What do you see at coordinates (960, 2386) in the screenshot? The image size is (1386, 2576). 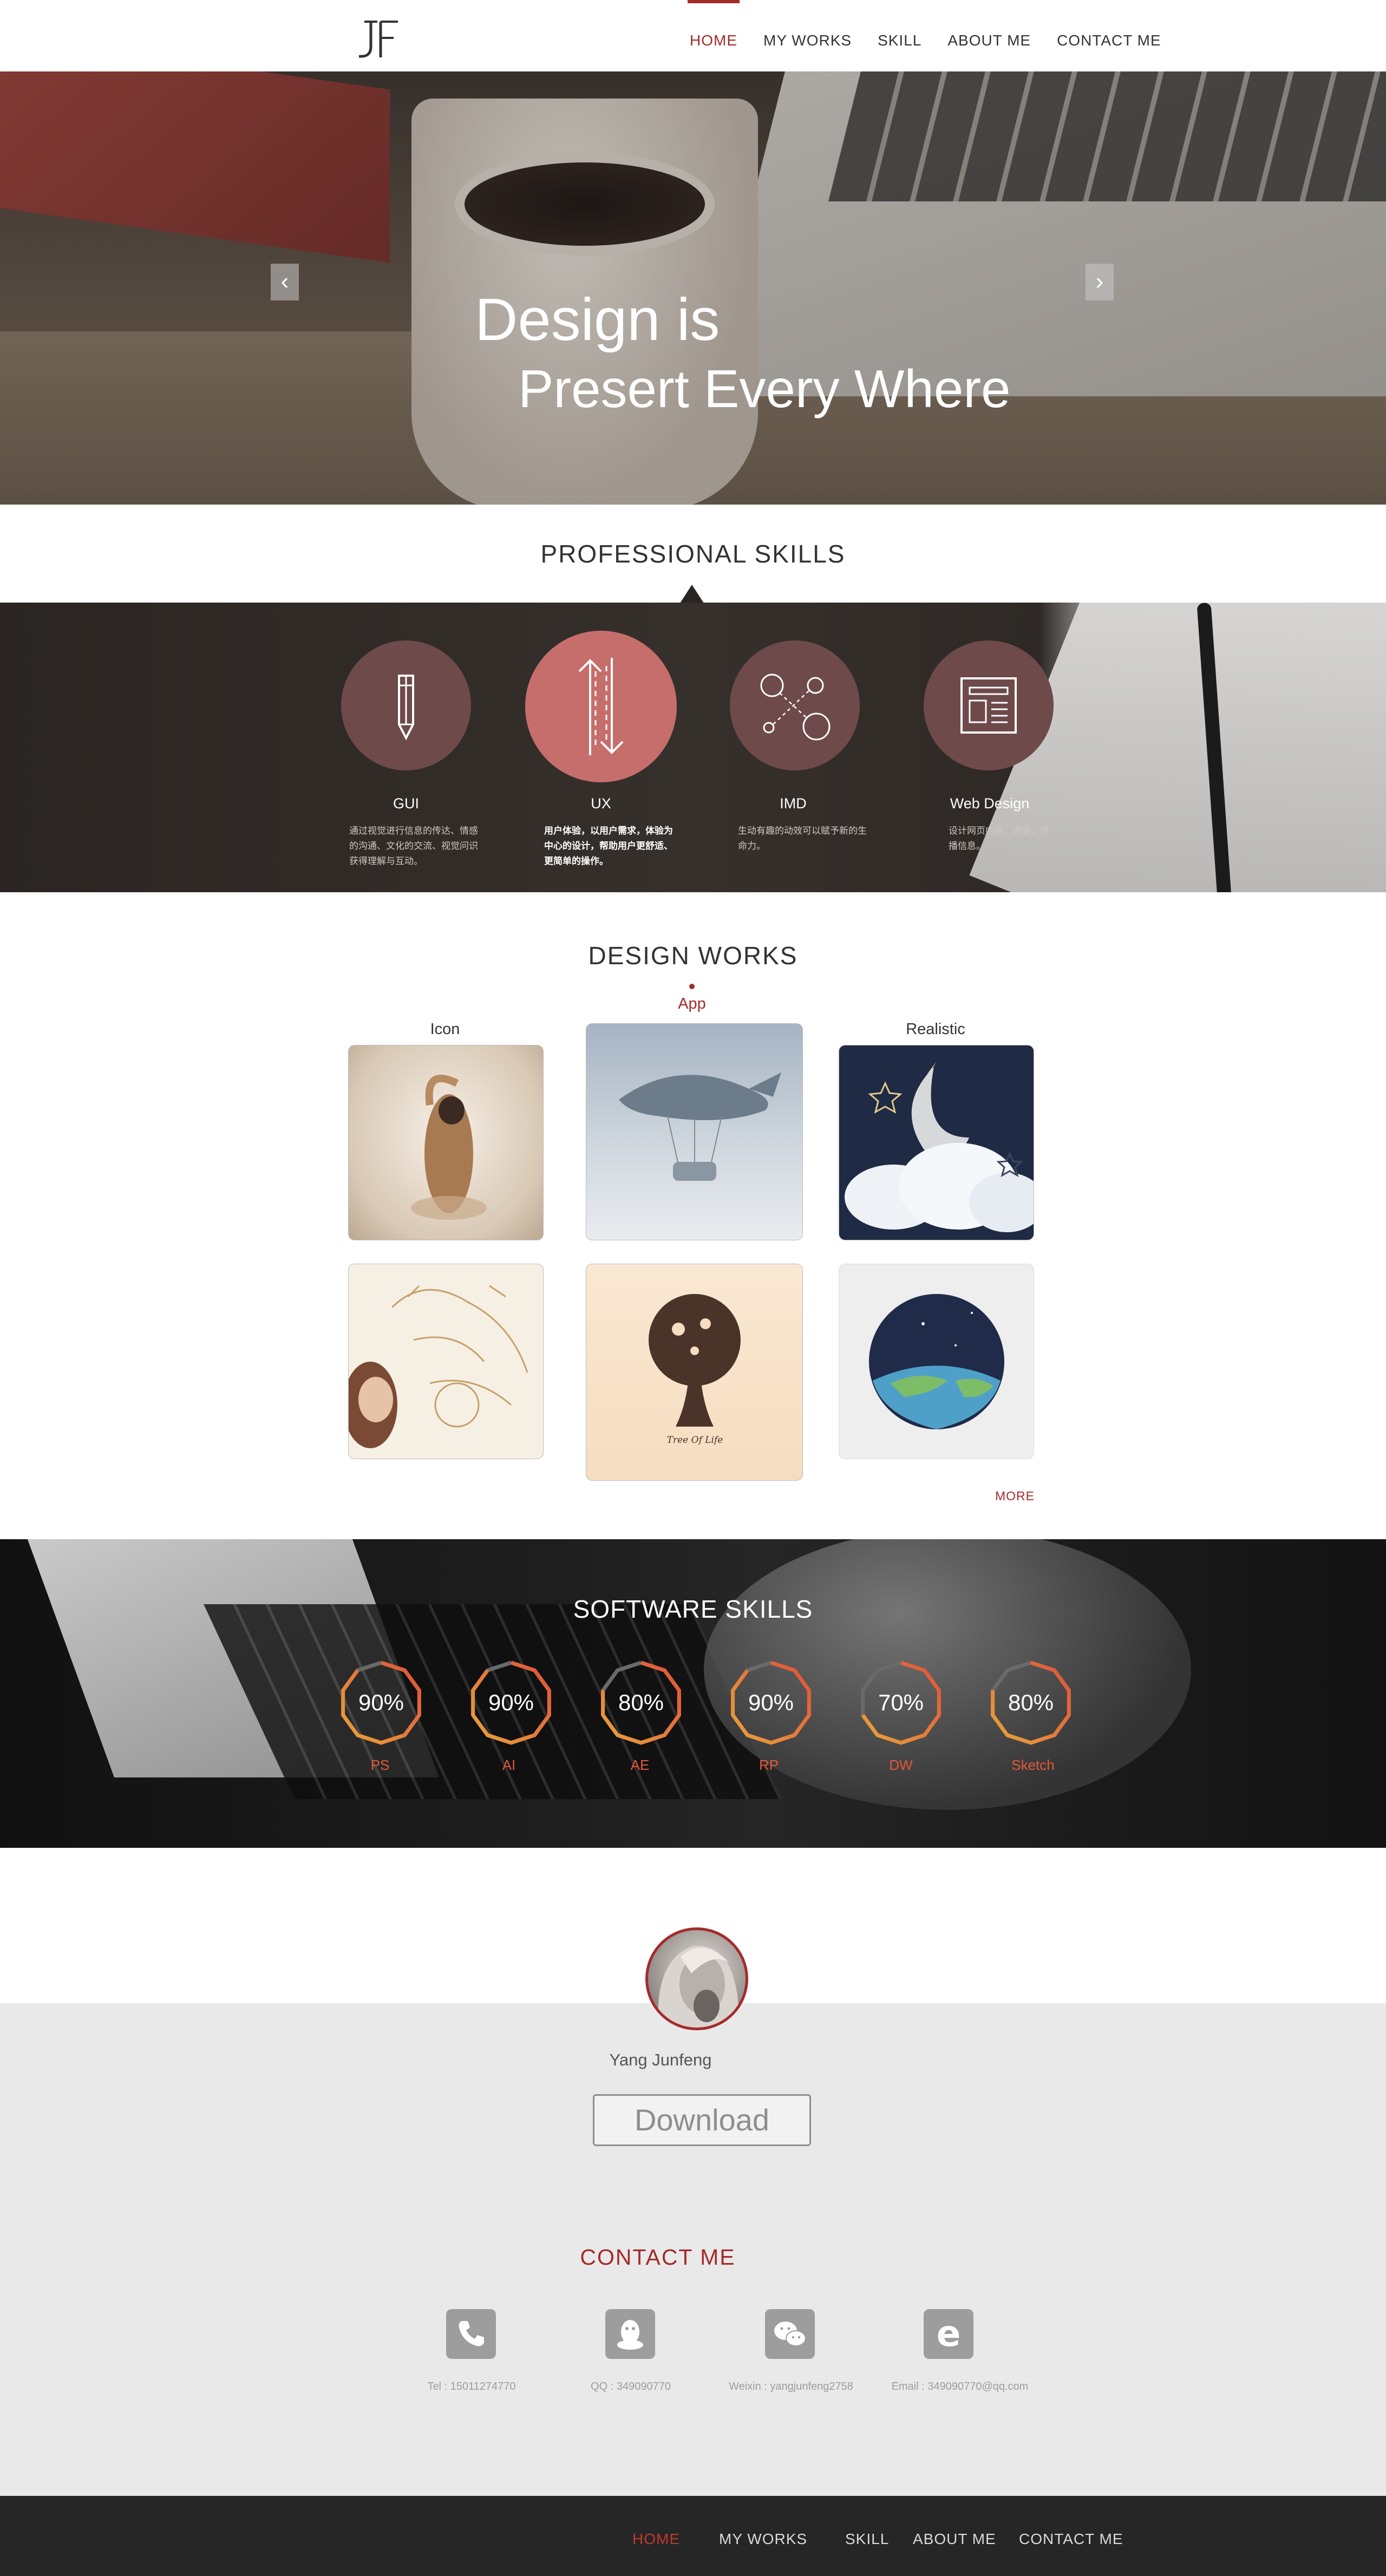 I see `contact-email-text: Email : 349090770@qq.com` at bounding box center [960, 2386].